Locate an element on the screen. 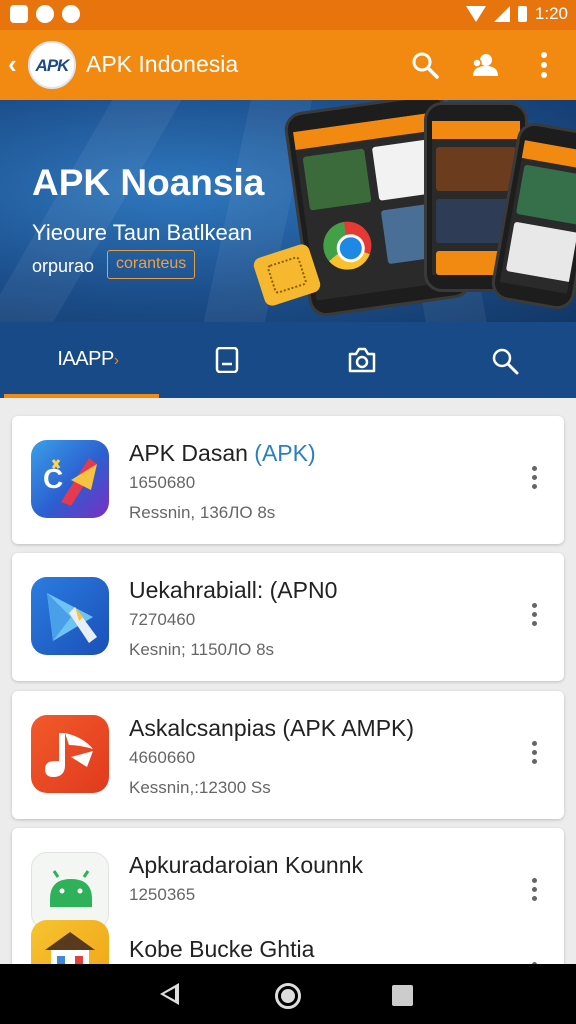  status-bar: 1:20 is located at coordinates (288, 15).